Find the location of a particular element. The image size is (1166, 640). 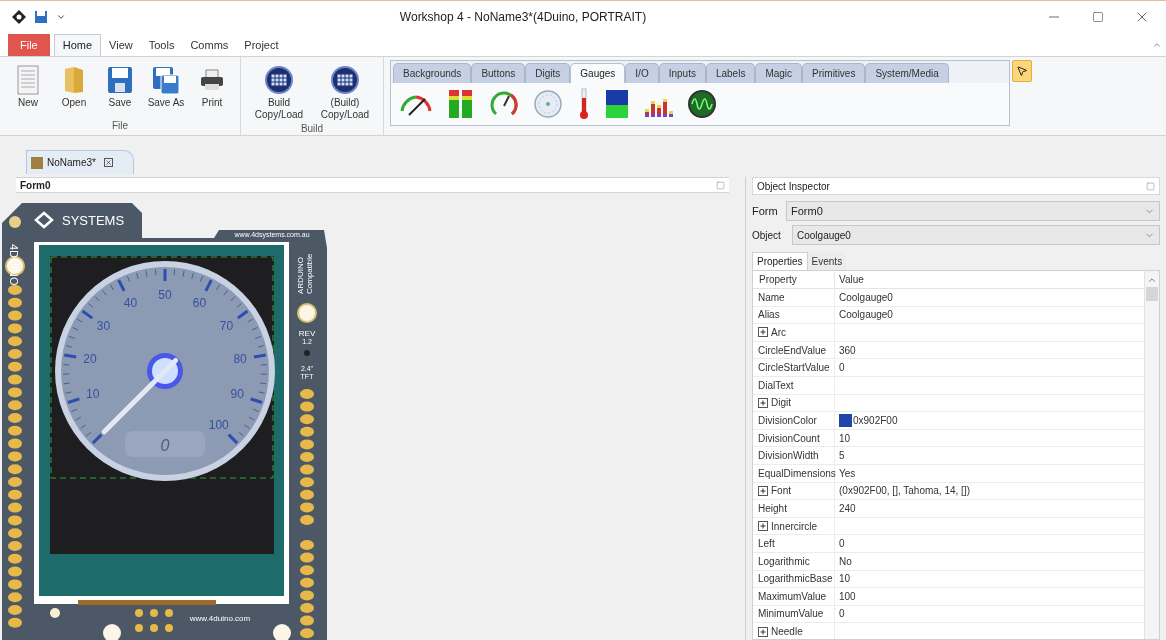

document-tab: NoName3* is located at coordinates (80, 162).